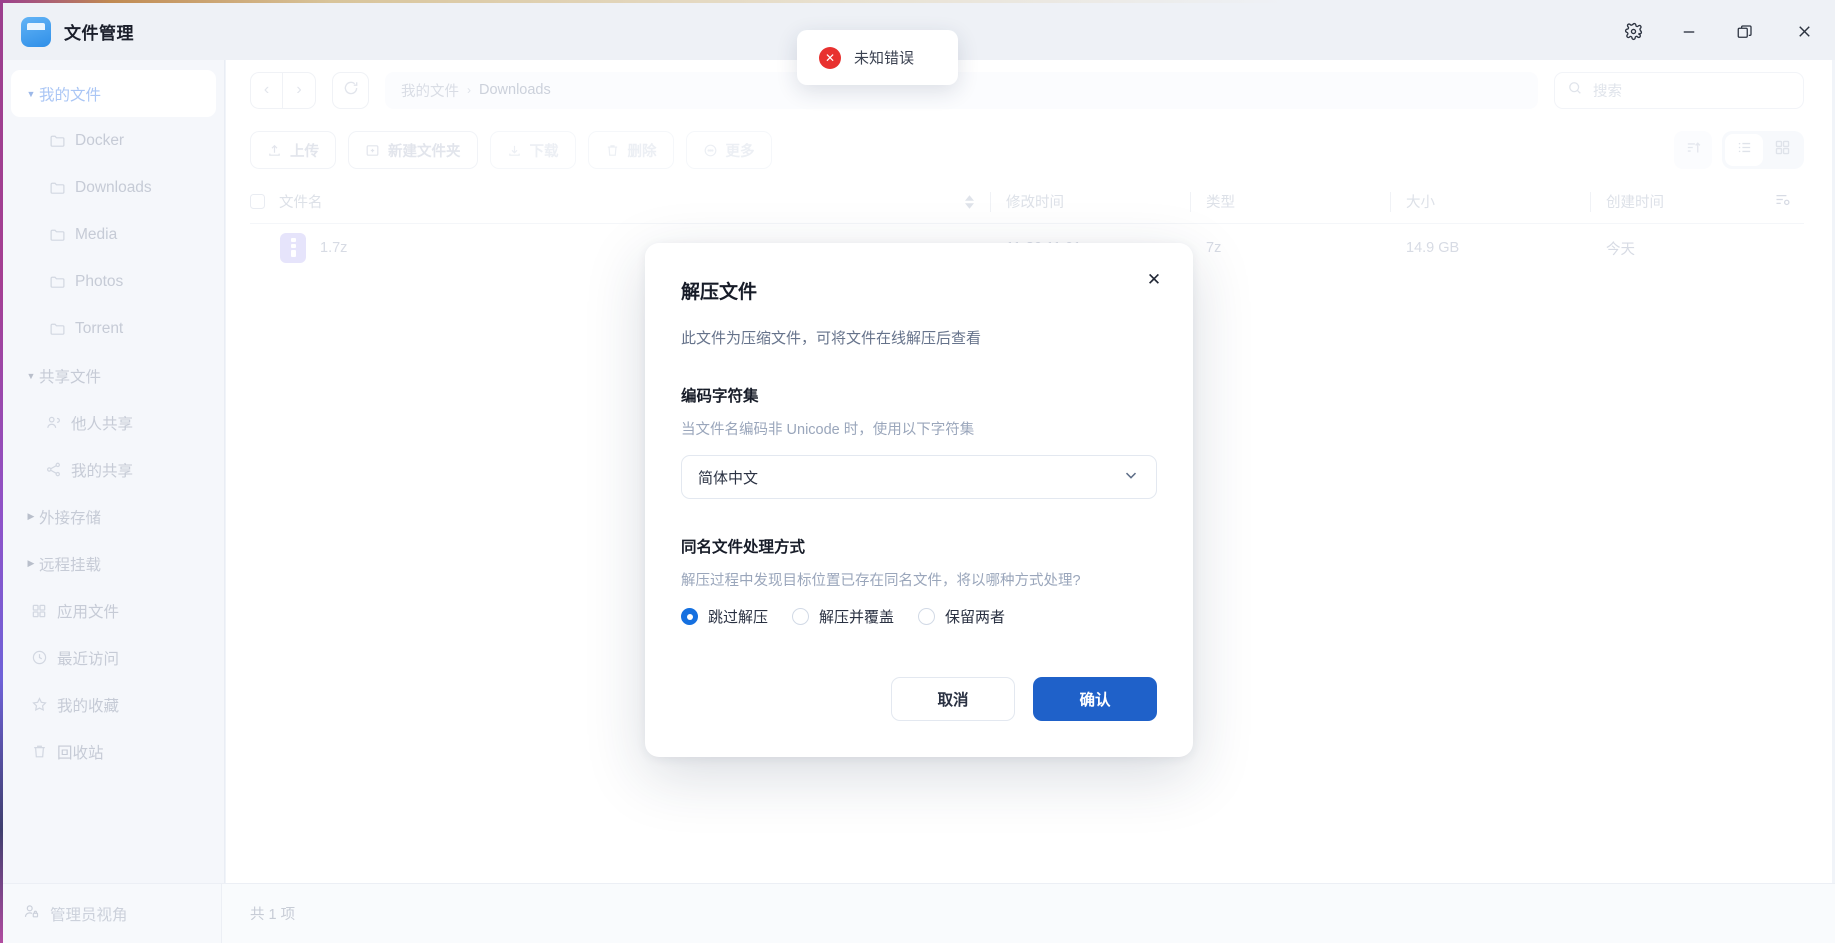 This screenshot has height=943, width=1835. I want to click on charset-select: 简体中文, so click(919, 477).